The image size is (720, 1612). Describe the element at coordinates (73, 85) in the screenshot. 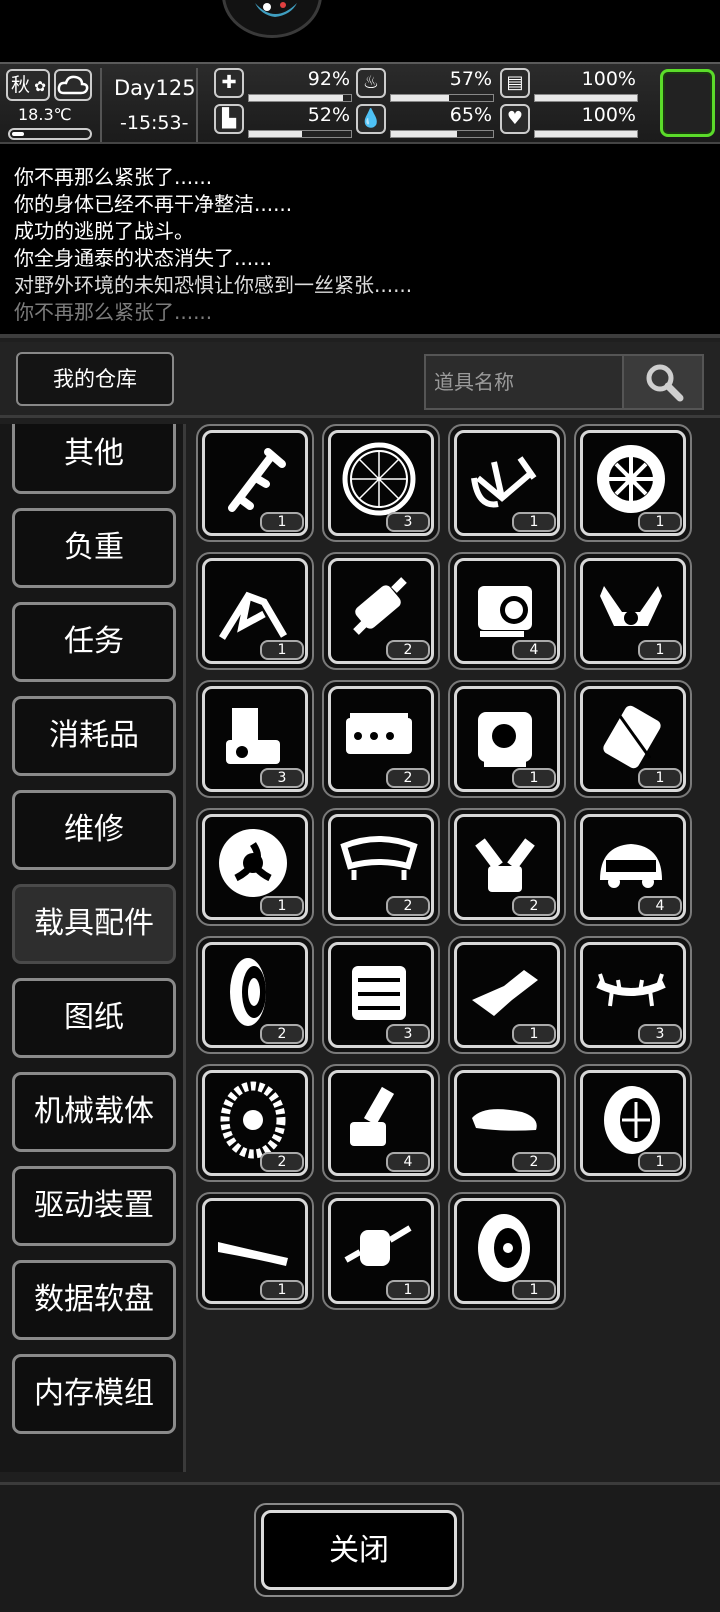

I see `cloud-icon` at that location.